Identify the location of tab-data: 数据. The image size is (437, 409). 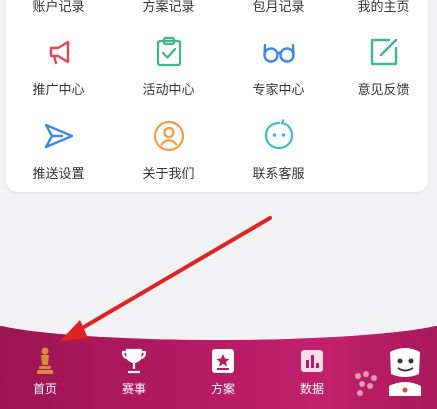
(312, 371).